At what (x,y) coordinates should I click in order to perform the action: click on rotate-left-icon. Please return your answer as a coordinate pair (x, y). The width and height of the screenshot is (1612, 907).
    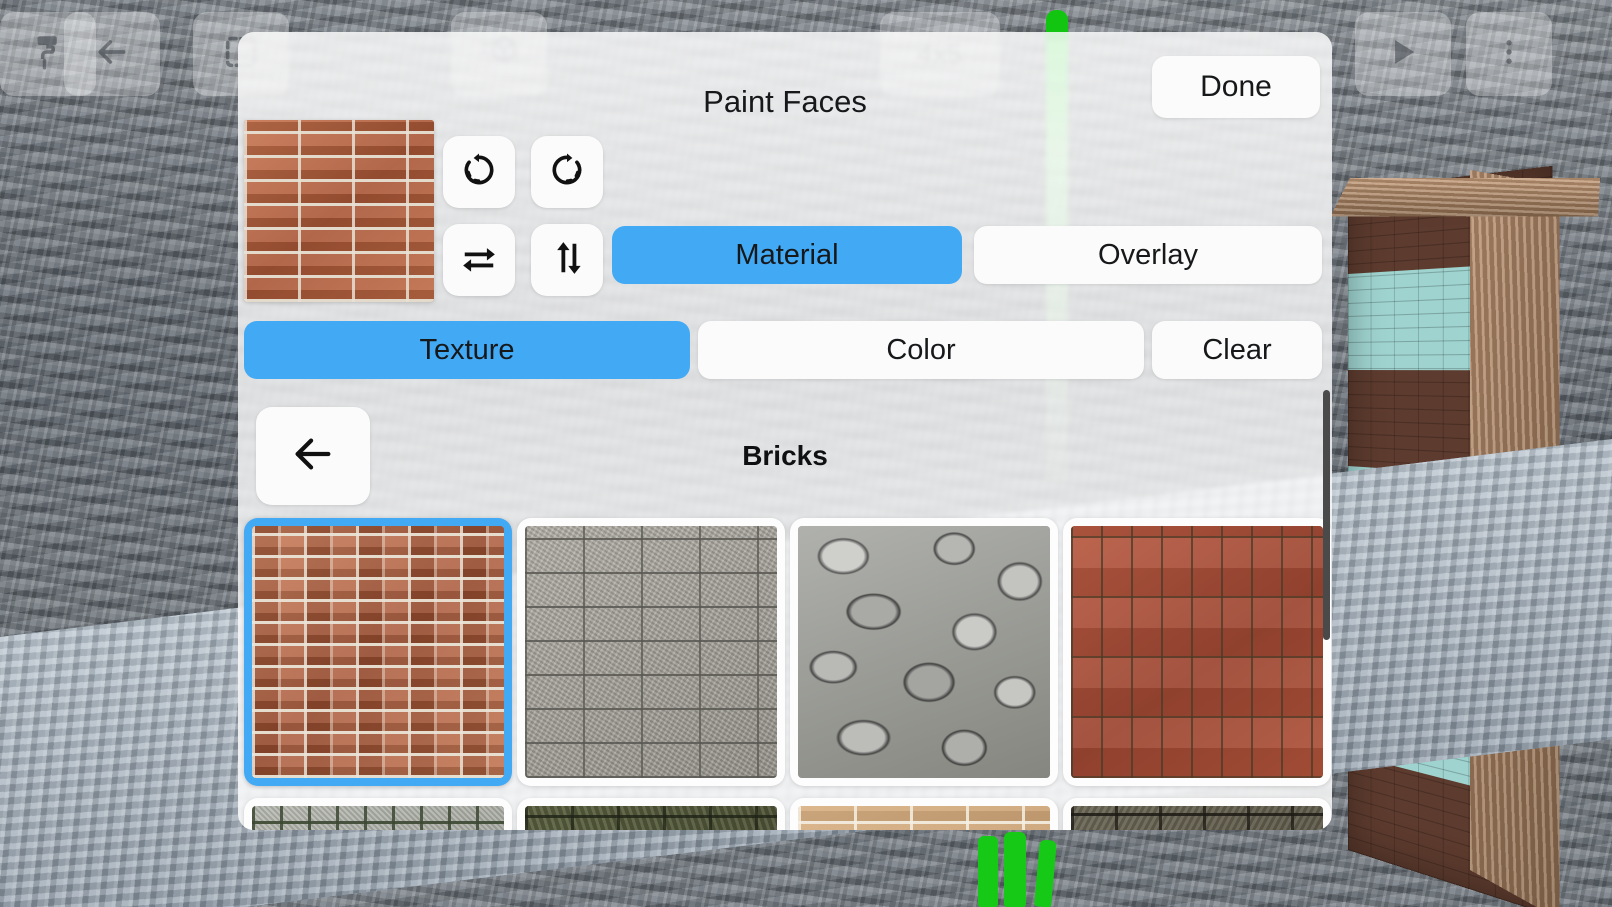
    Looking at the image, I should click on (479, 172).